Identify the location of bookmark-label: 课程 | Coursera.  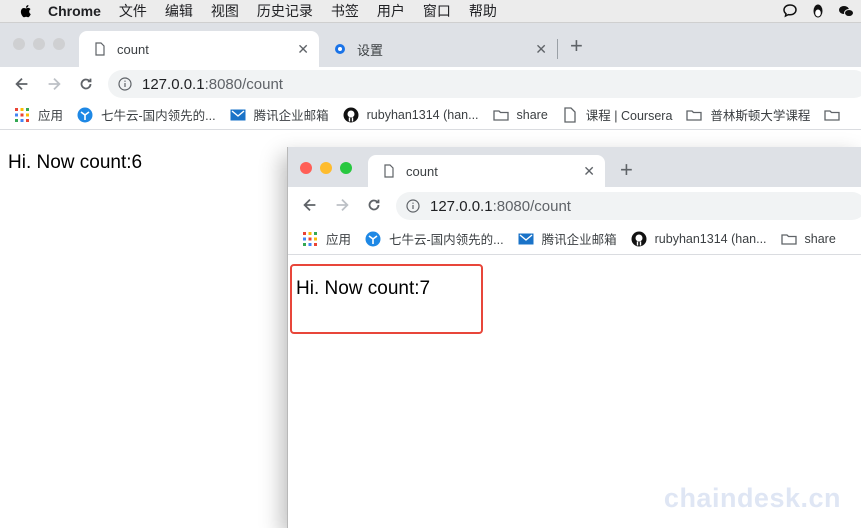
(629, 116).